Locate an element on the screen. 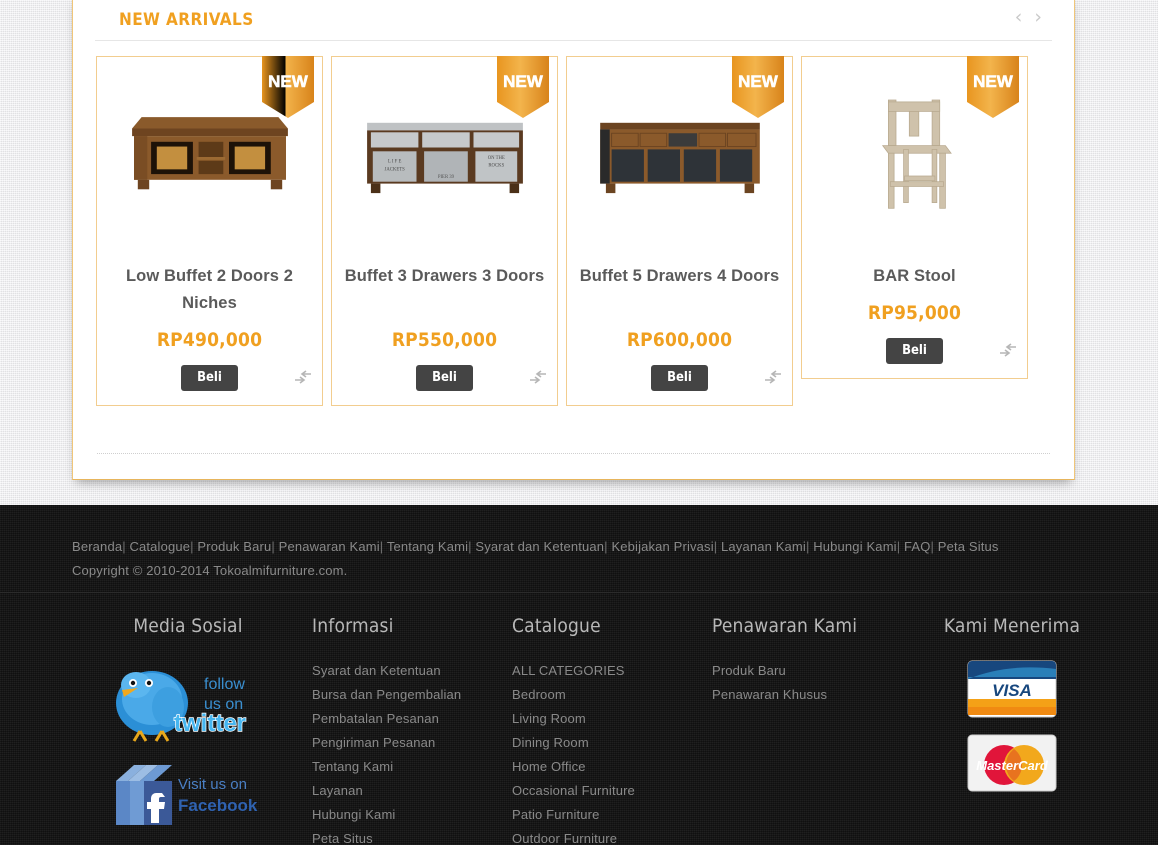  list-item: Outdoor Furniture is located at coordinates (612, 836).